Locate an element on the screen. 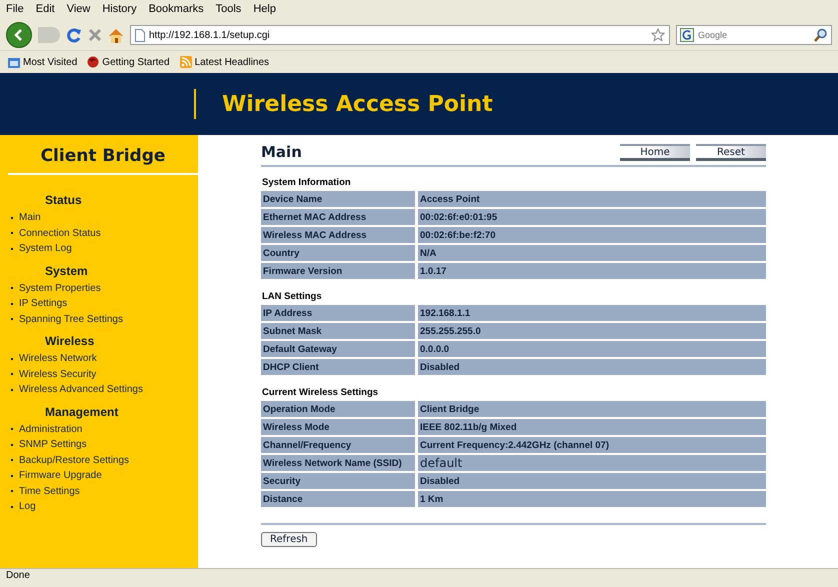  sidebar-link: Wireless Advanced Settings is located at coordinates (81, 390).